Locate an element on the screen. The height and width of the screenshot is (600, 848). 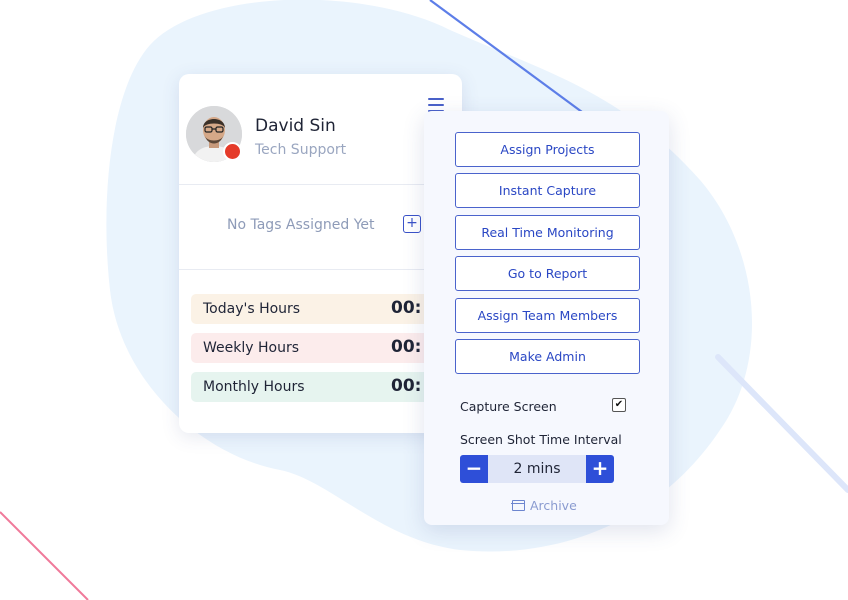
today-hours-value: 00: is located at coordinates (406, 308).